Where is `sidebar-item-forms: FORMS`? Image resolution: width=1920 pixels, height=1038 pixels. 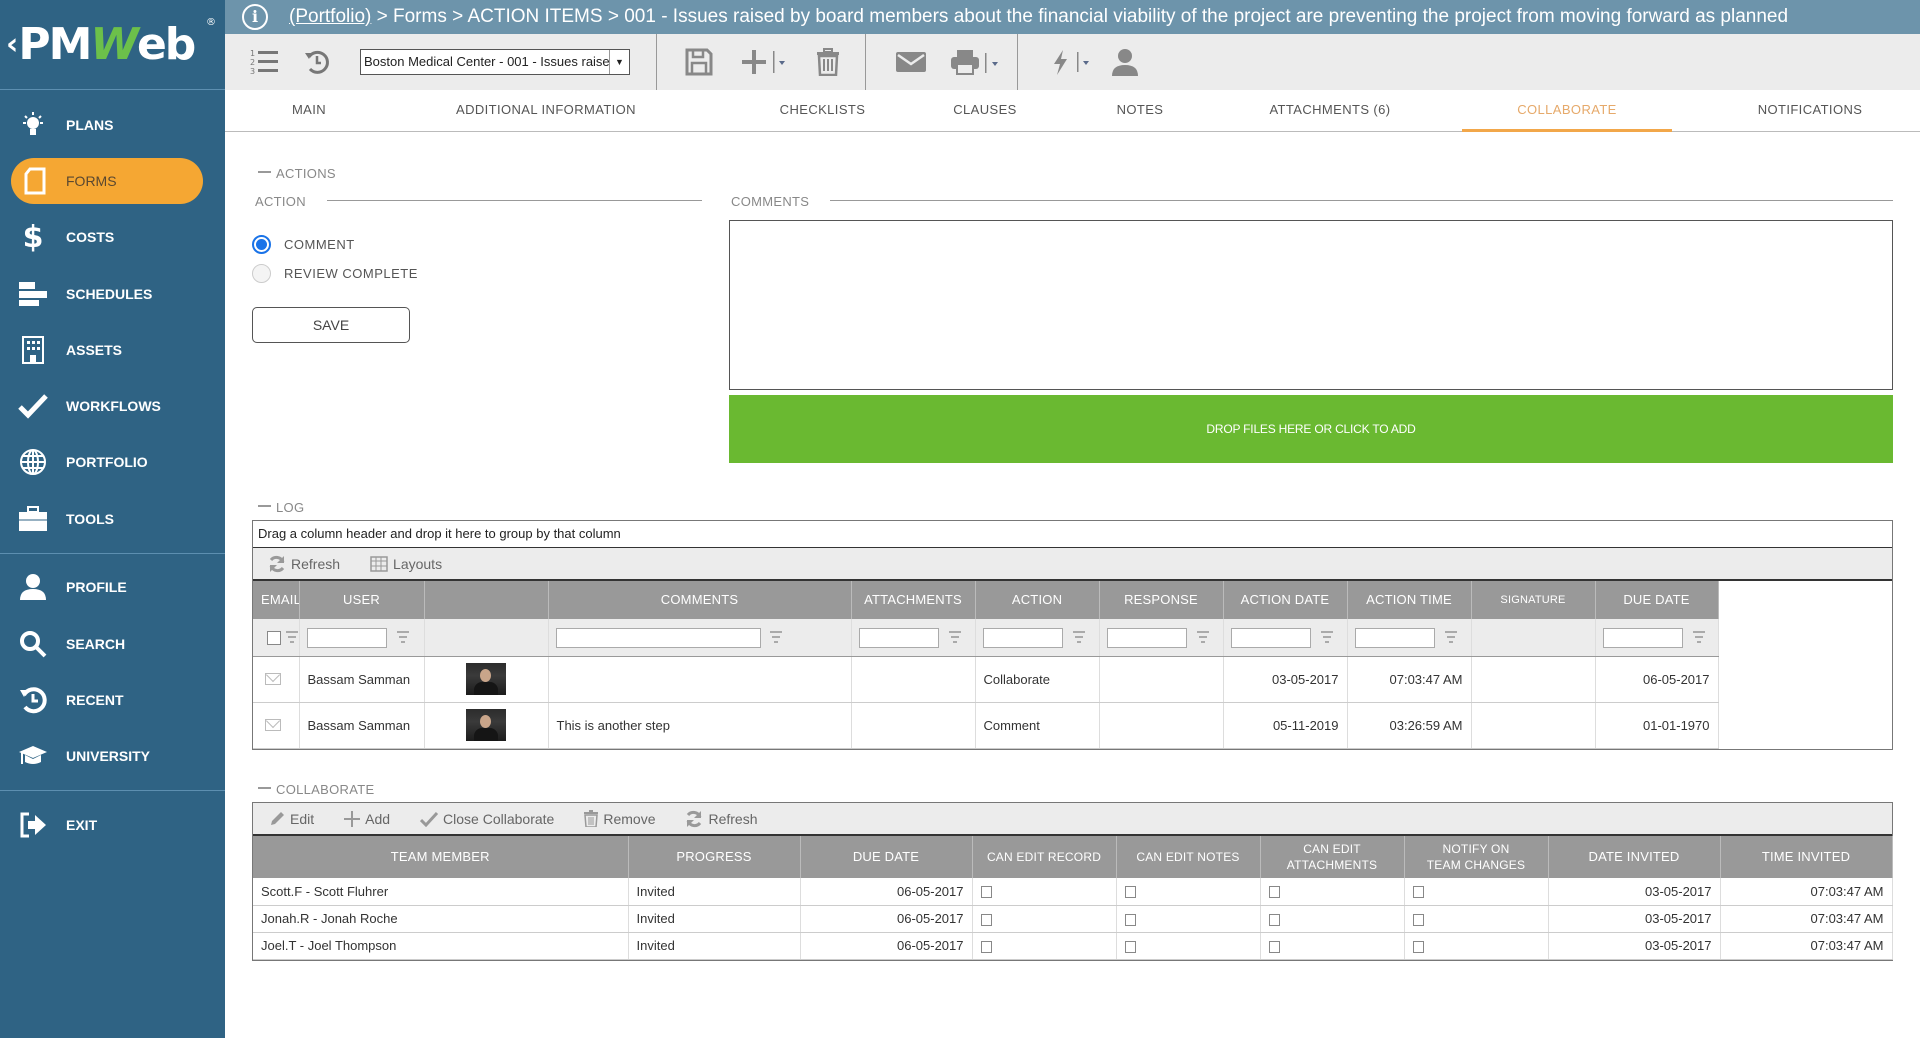 sidebar-item-forms: FORMS is located at coordinates (107, 181).